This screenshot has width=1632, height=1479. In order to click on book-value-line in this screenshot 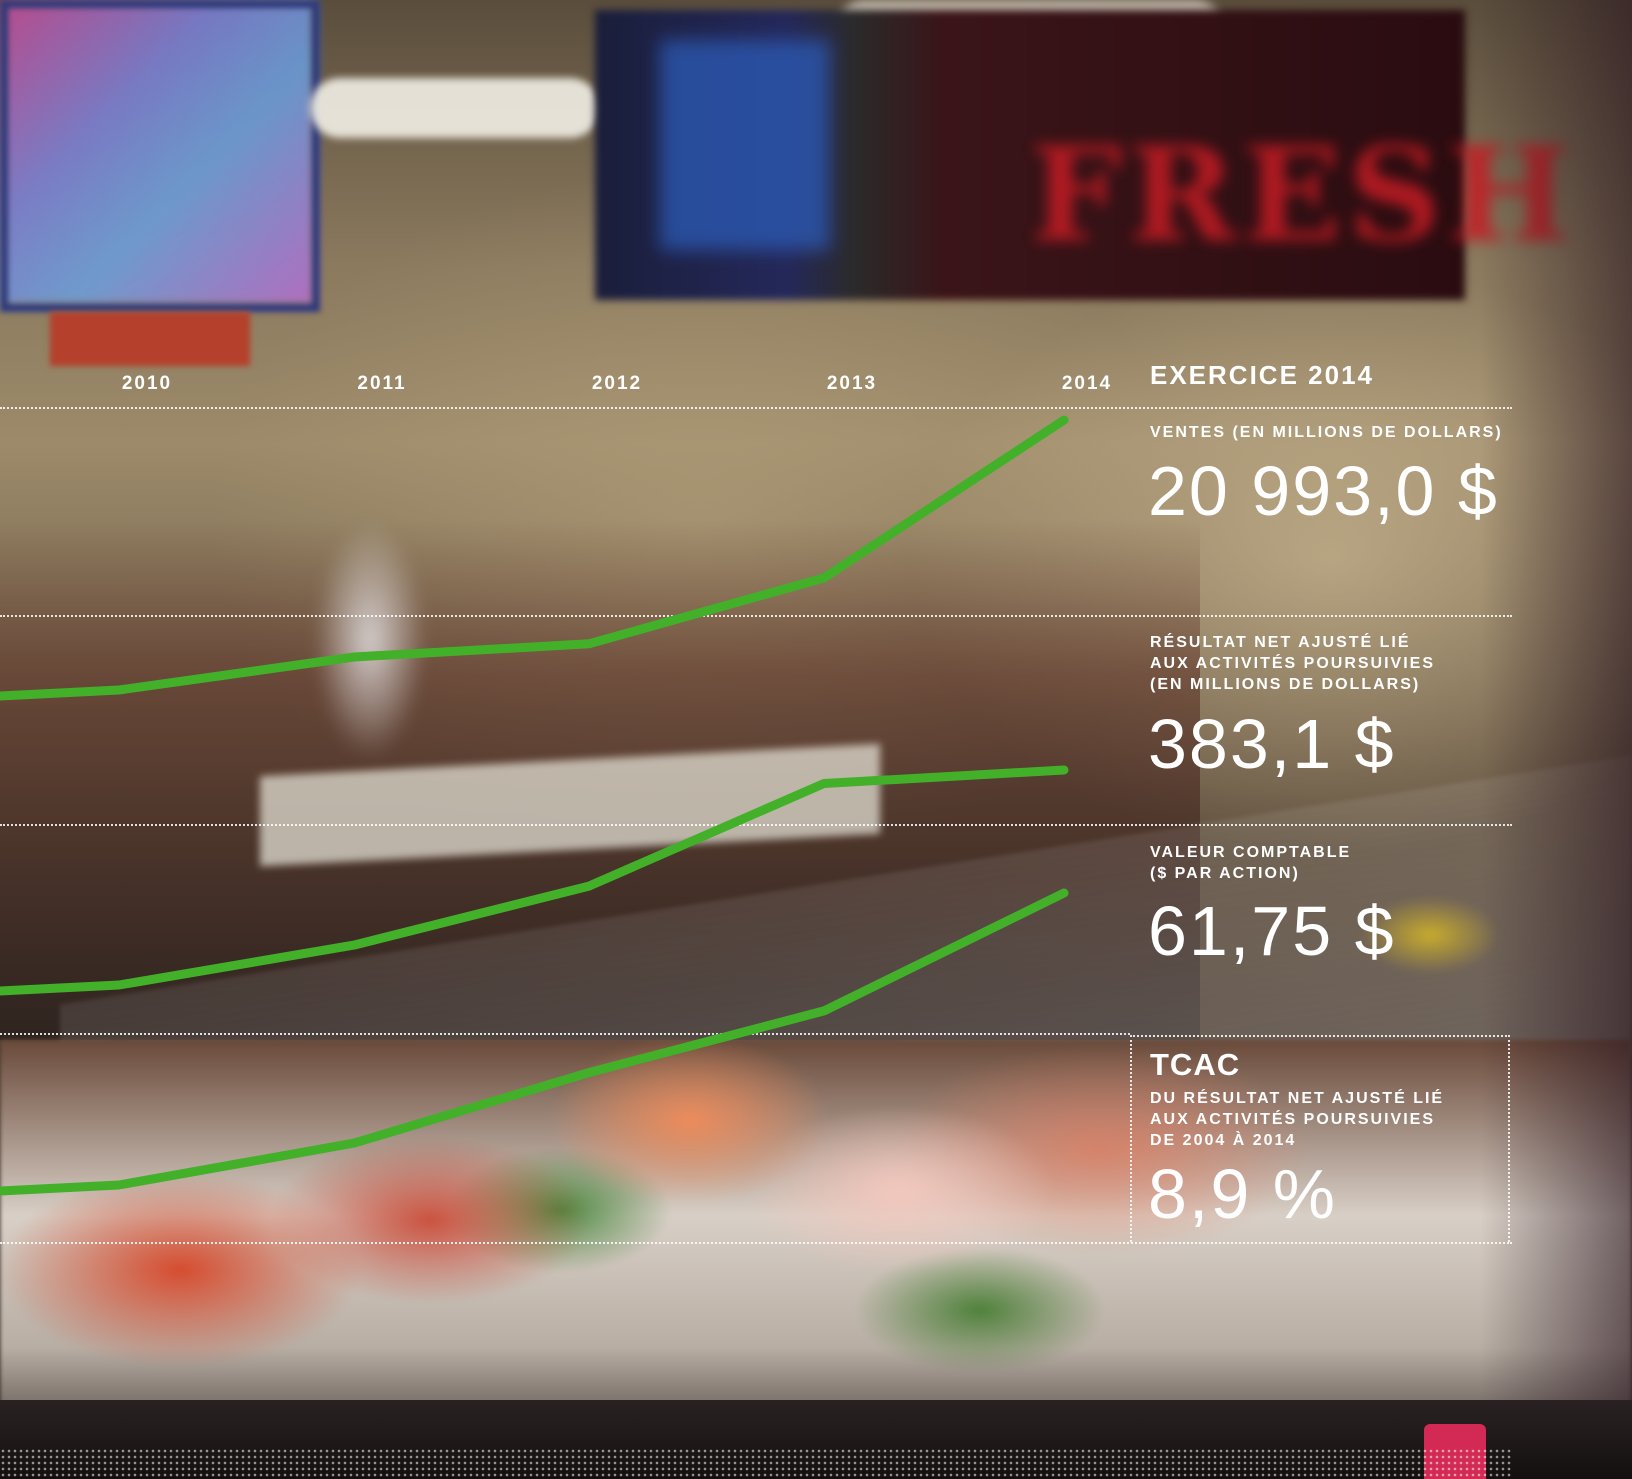, I will do `click(534, 1042)`.